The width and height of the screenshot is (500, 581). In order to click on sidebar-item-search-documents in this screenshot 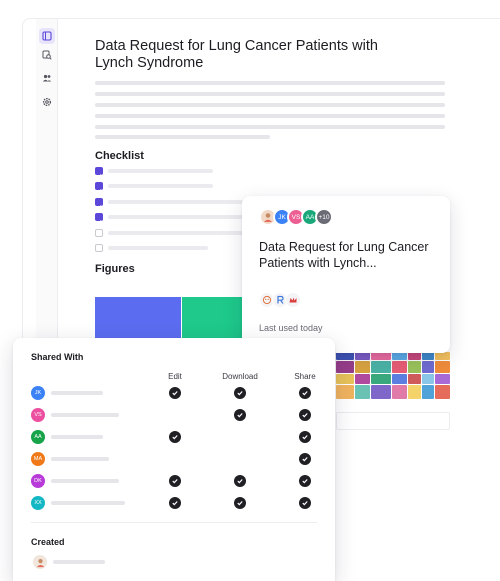, I will do `click(47, 55)`.